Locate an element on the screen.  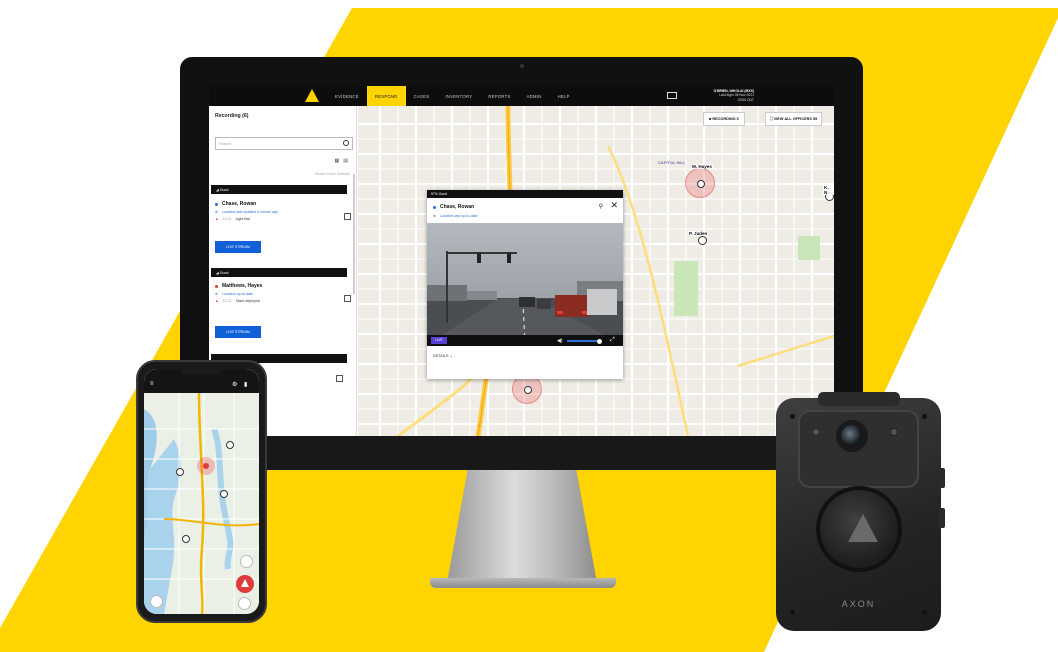
recording-button-label: RECORDING 6 is located at coordinates (725, 119).